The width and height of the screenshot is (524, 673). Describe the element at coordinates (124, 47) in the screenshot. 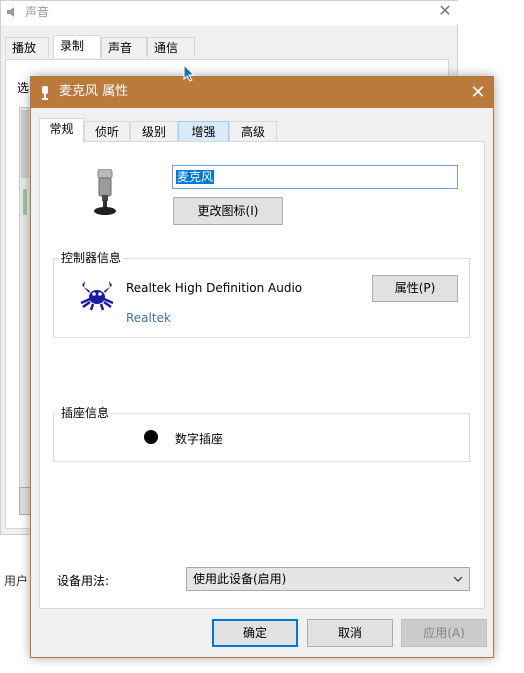

I see `tab-sounds: 声音` at that location.